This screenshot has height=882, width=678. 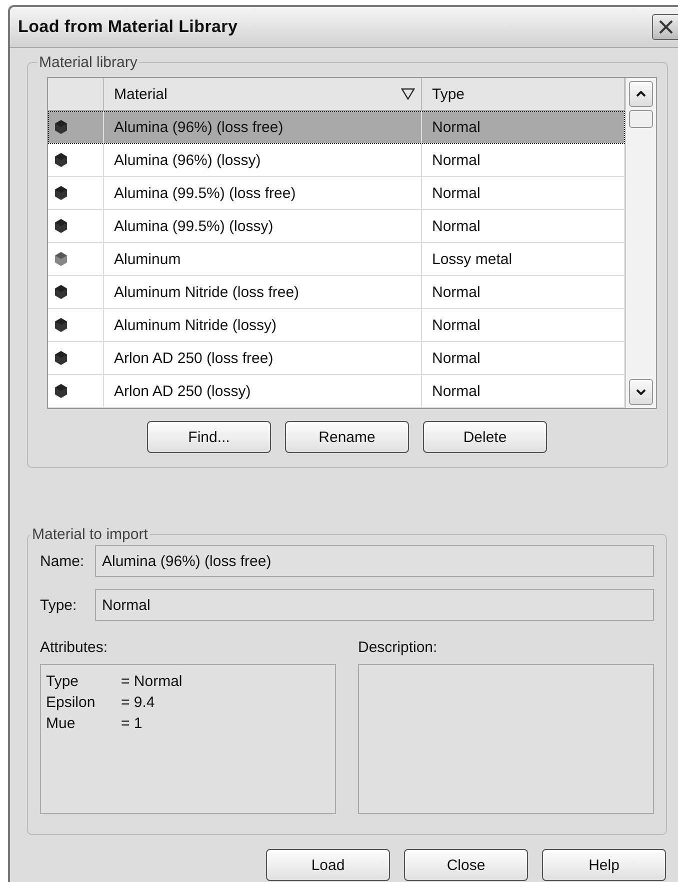 I want to click on attribute-name: Epsilon, so click(x=71, y=703).